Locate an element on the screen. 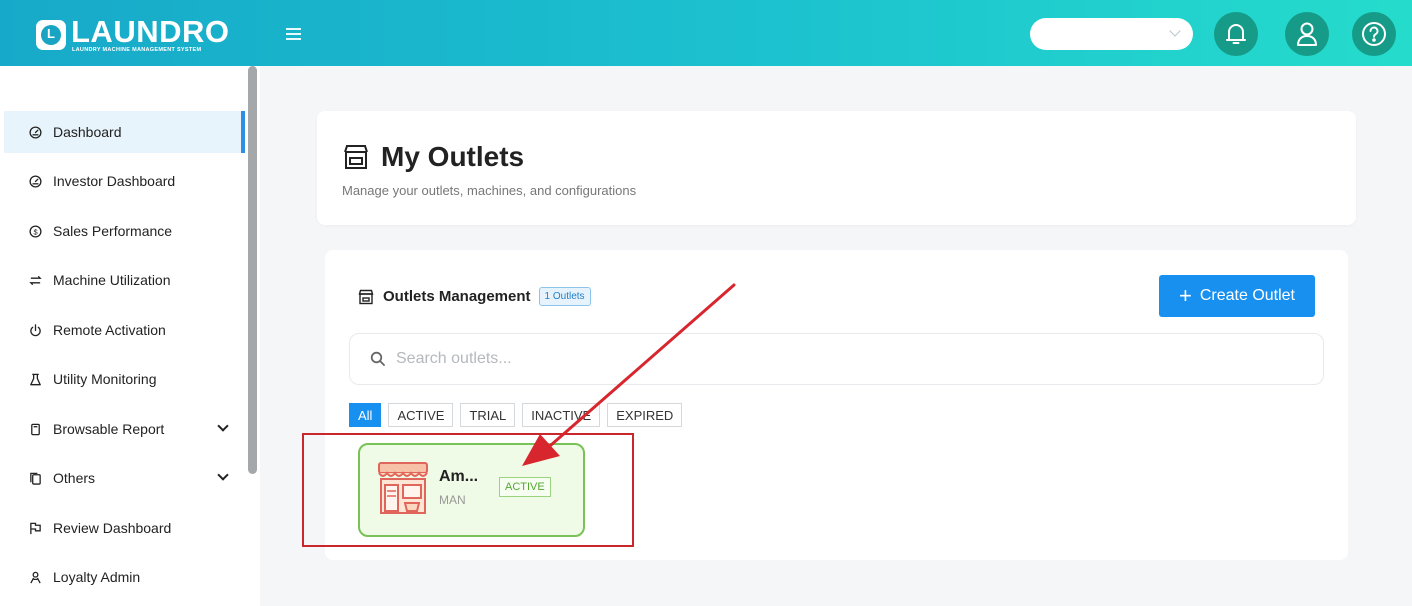 The width and height of the screenshot is (1412, 606). help-button is located at coordinates (1374, 34).